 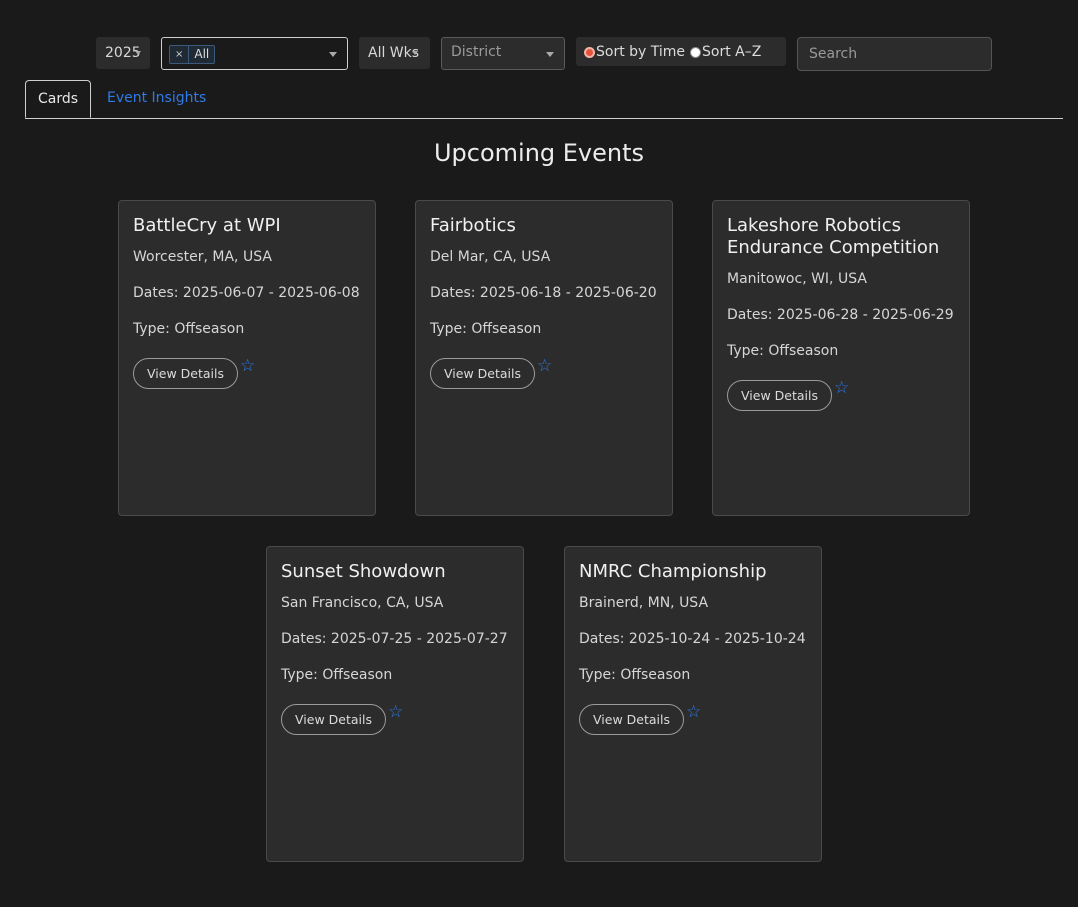 What do you see at coordinates (490, 257) in the screenshot?
I see `event-location: Del Mar, CA, USA` at bounding box center [490, 257].